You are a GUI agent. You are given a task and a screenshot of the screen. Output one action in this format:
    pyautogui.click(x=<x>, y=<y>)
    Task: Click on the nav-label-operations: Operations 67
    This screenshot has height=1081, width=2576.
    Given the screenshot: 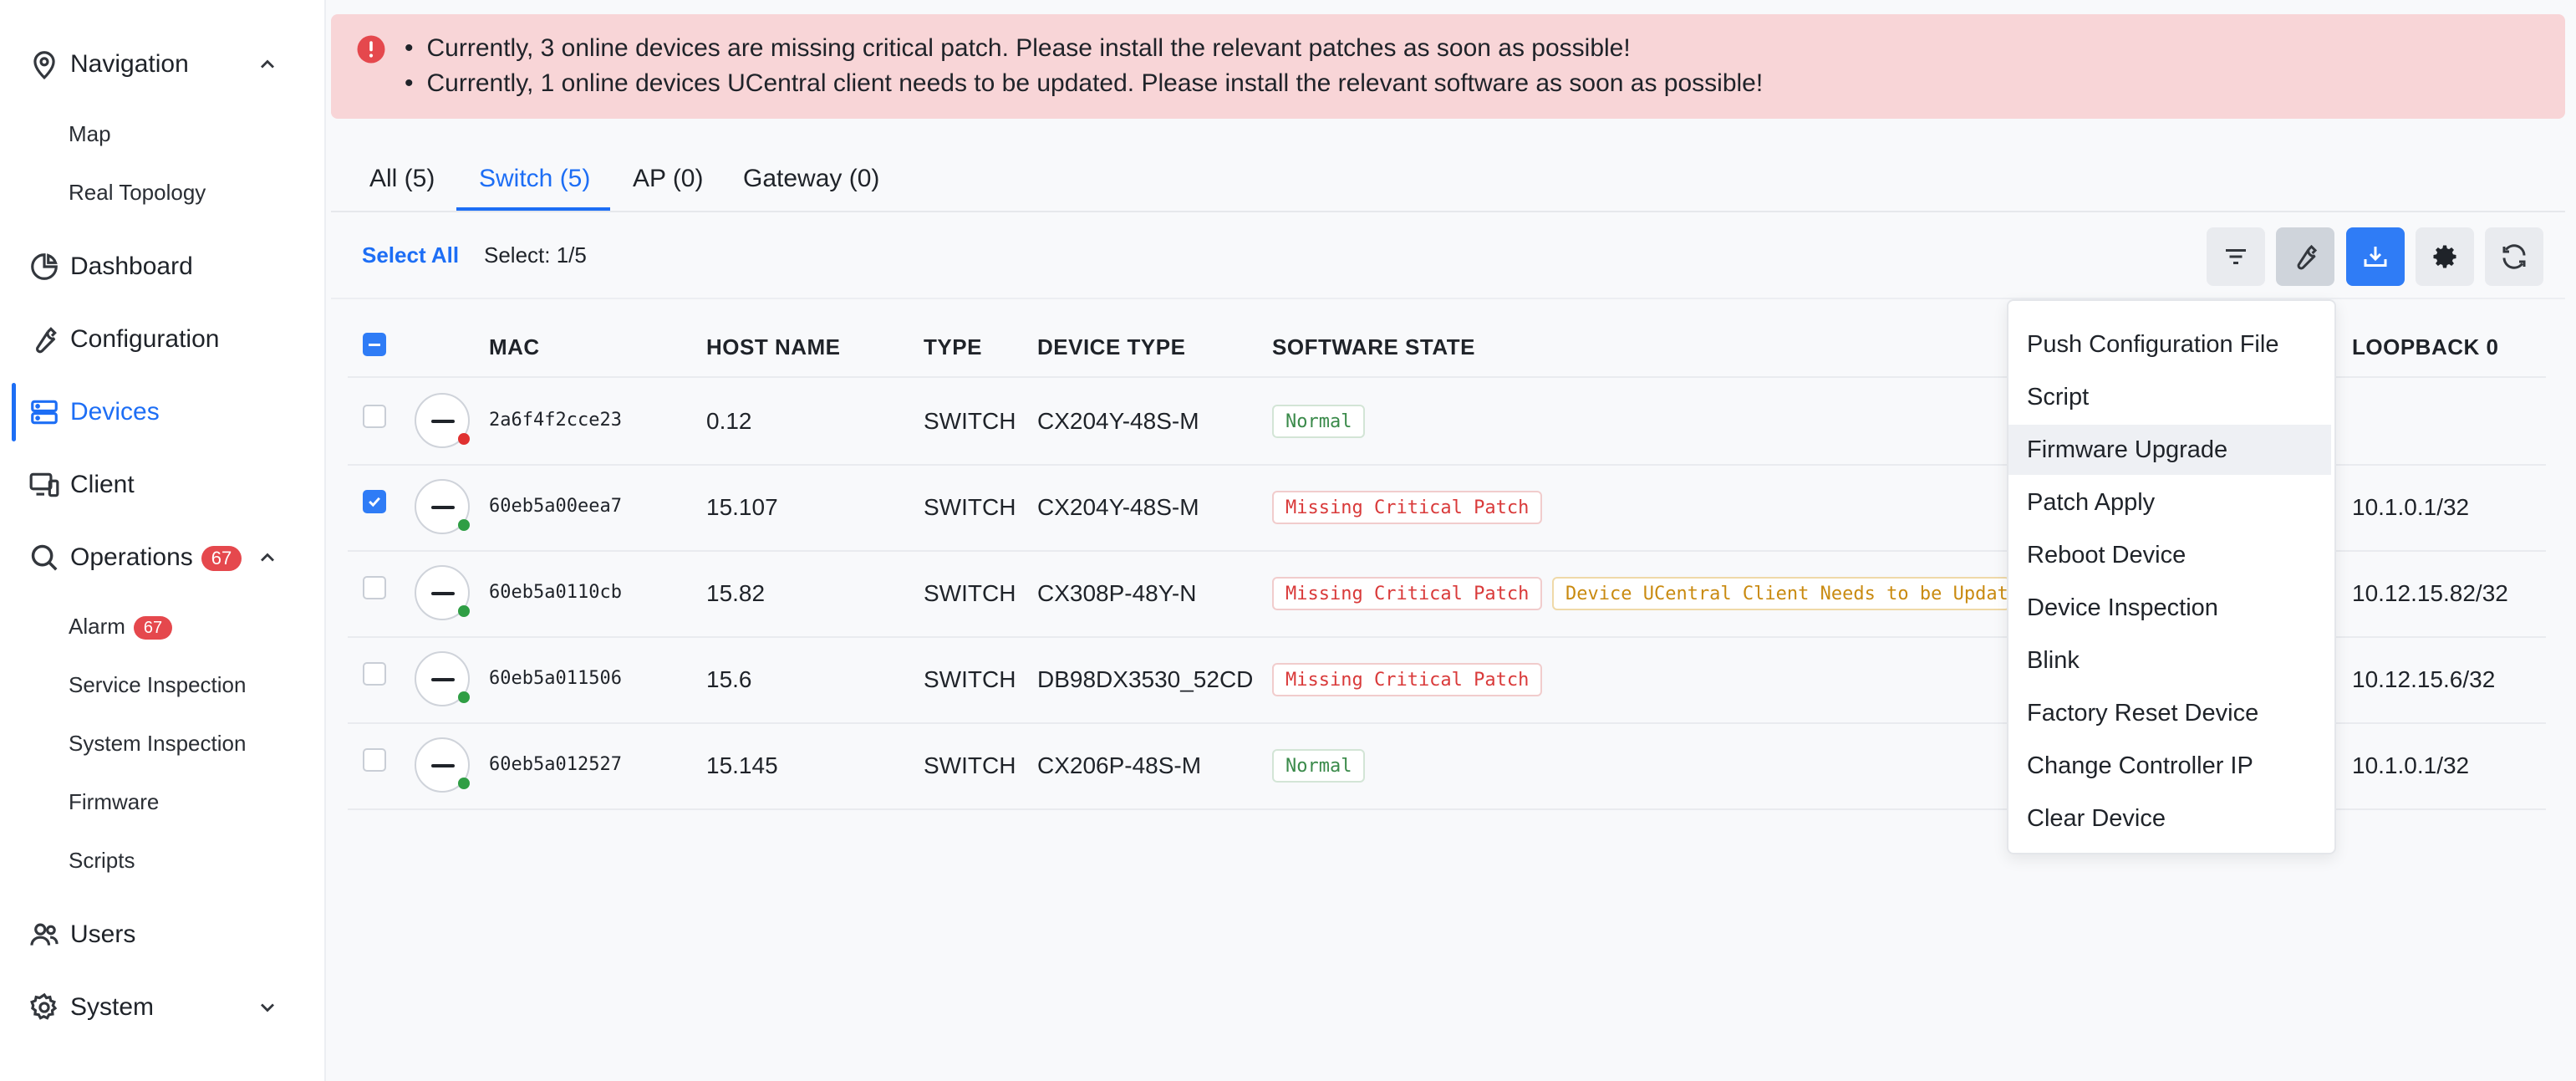 What is the action you would take?
    pyautogui.click(x=156, y=557)
    